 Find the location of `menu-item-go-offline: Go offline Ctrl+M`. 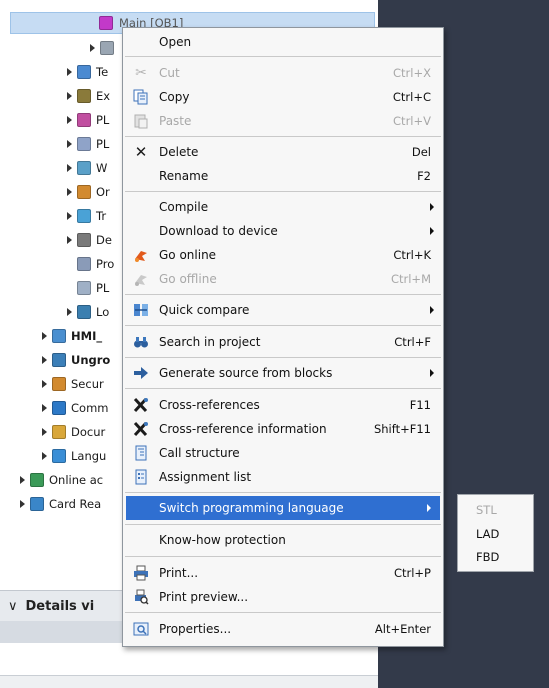

menu-item-go-offline: Go offline Ctrl+M is located at coordinates (283, 279).